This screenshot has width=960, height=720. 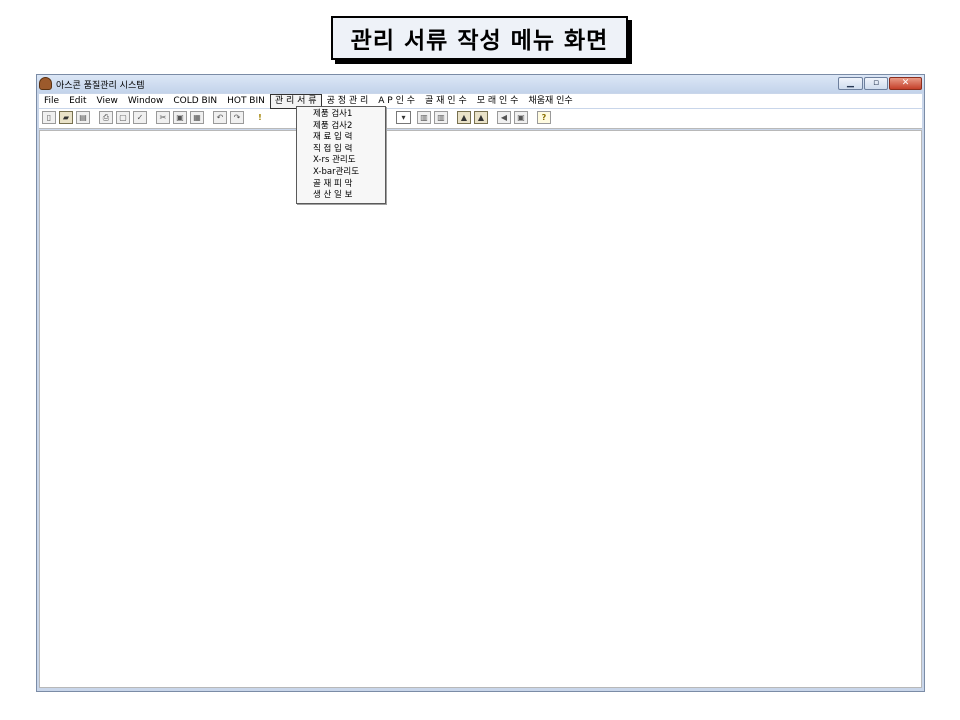 I want to click on window-title: 아스콘 품질관리 시스템, so click(x=100, y=86).